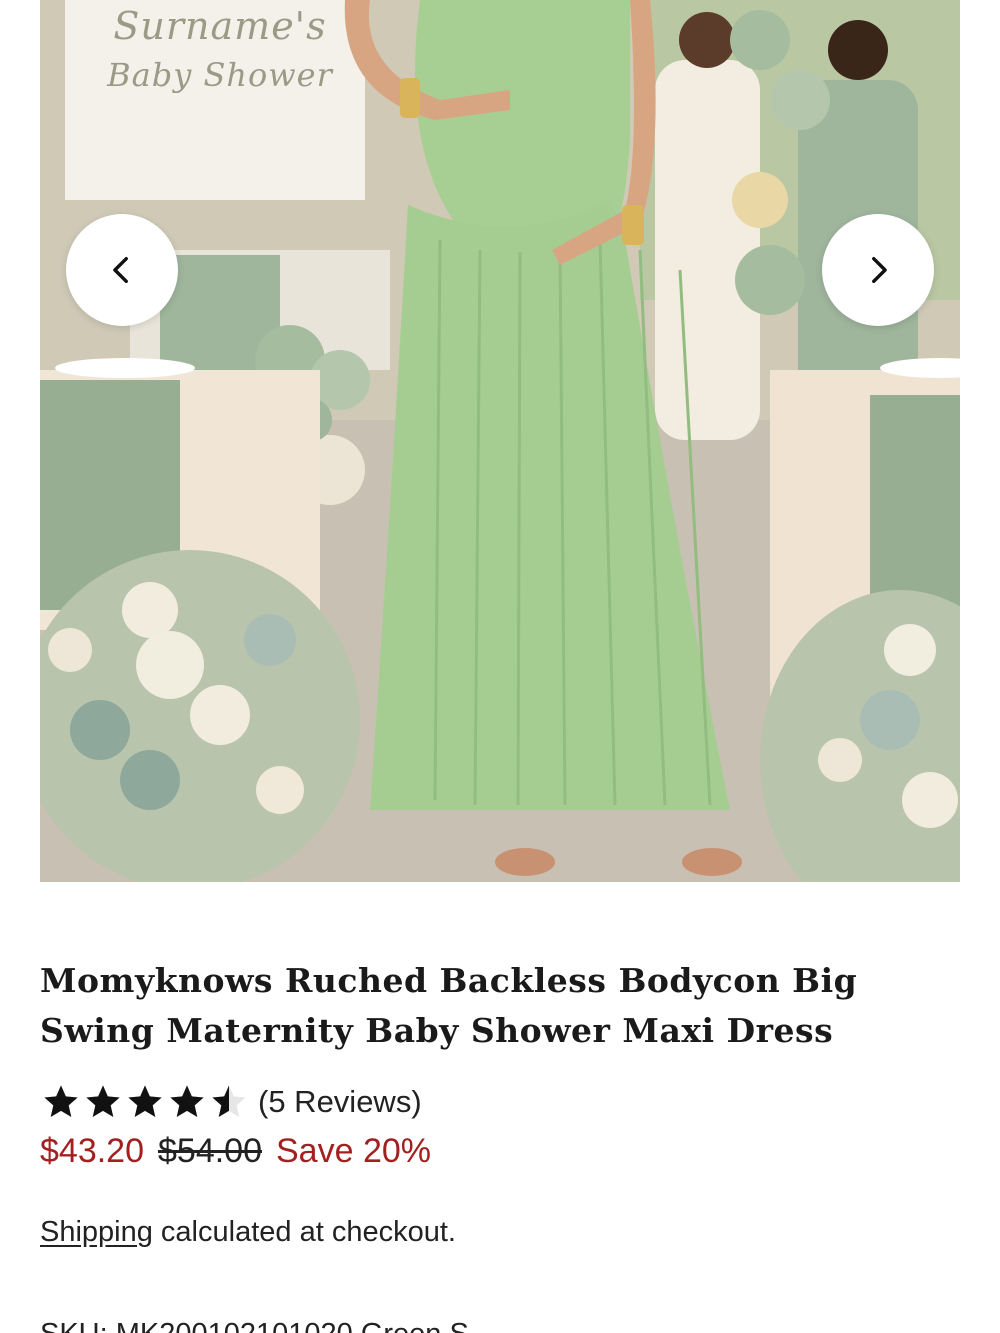 The image size is (1000, 1333). Describe the element at coordinates (92, 1150) in the screenshot. I see `sale-price: $43.20` at that location.